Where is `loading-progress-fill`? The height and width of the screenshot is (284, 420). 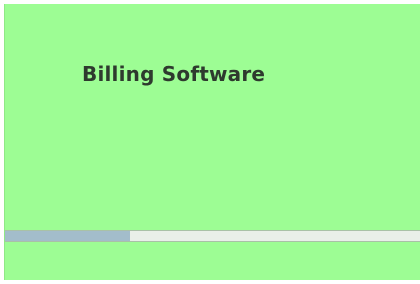 loading-progress-fill is located at coordinates (67, 236).